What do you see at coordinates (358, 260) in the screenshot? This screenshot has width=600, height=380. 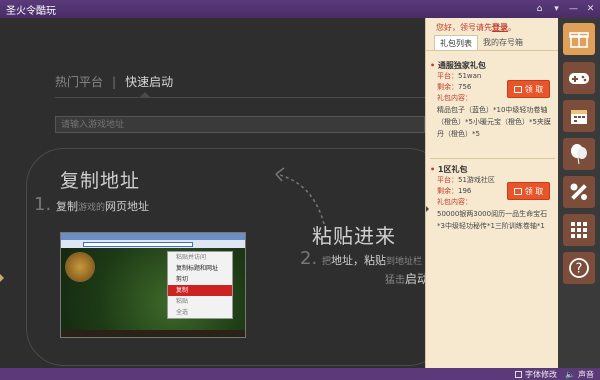 I see `step2-sub-sep: ，` at bounding box center [358, 260].